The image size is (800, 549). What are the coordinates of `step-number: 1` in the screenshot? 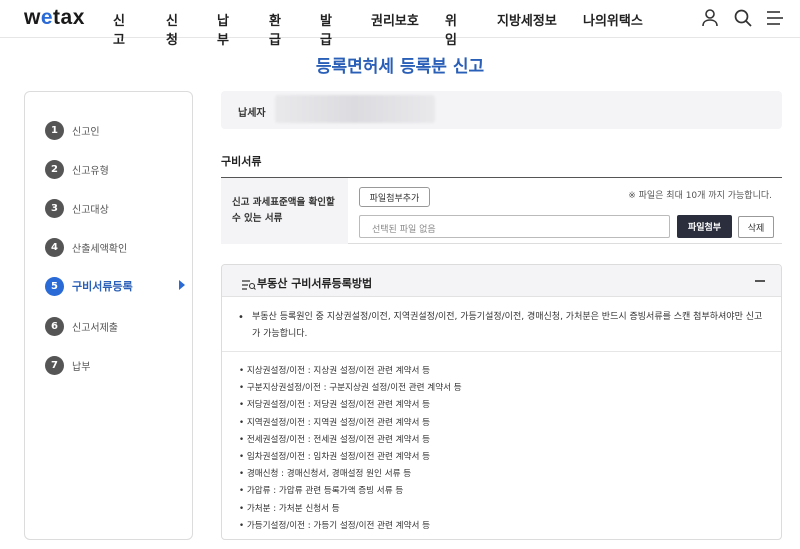 It's located at (54, 130).